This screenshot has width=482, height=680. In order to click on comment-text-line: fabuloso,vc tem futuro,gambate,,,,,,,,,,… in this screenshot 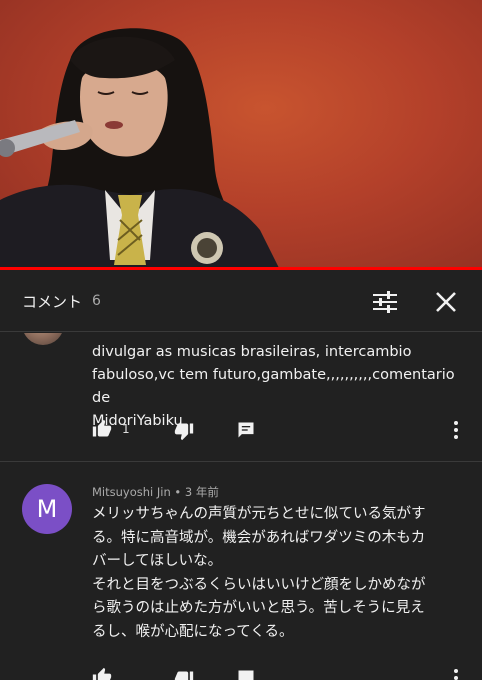, I will do `click(273, 386)`.